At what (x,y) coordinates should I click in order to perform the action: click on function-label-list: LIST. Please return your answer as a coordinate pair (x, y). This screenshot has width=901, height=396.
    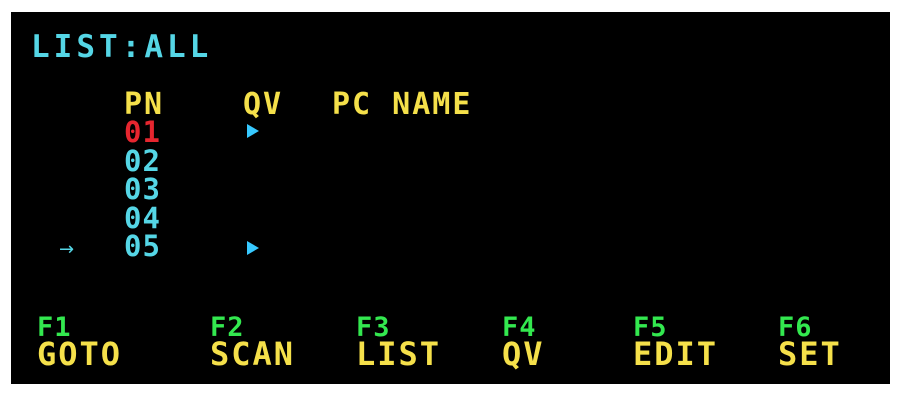
    Looking at the image, I should click on (398, 354).